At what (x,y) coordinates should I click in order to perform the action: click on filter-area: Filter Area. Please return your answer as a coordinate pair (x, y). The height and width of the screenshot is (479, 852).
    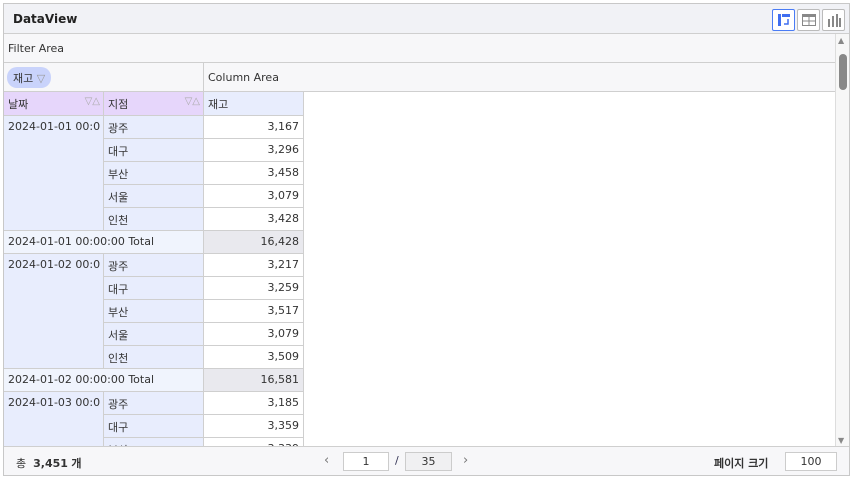
    Looking at the image, I should click on (419, 48).